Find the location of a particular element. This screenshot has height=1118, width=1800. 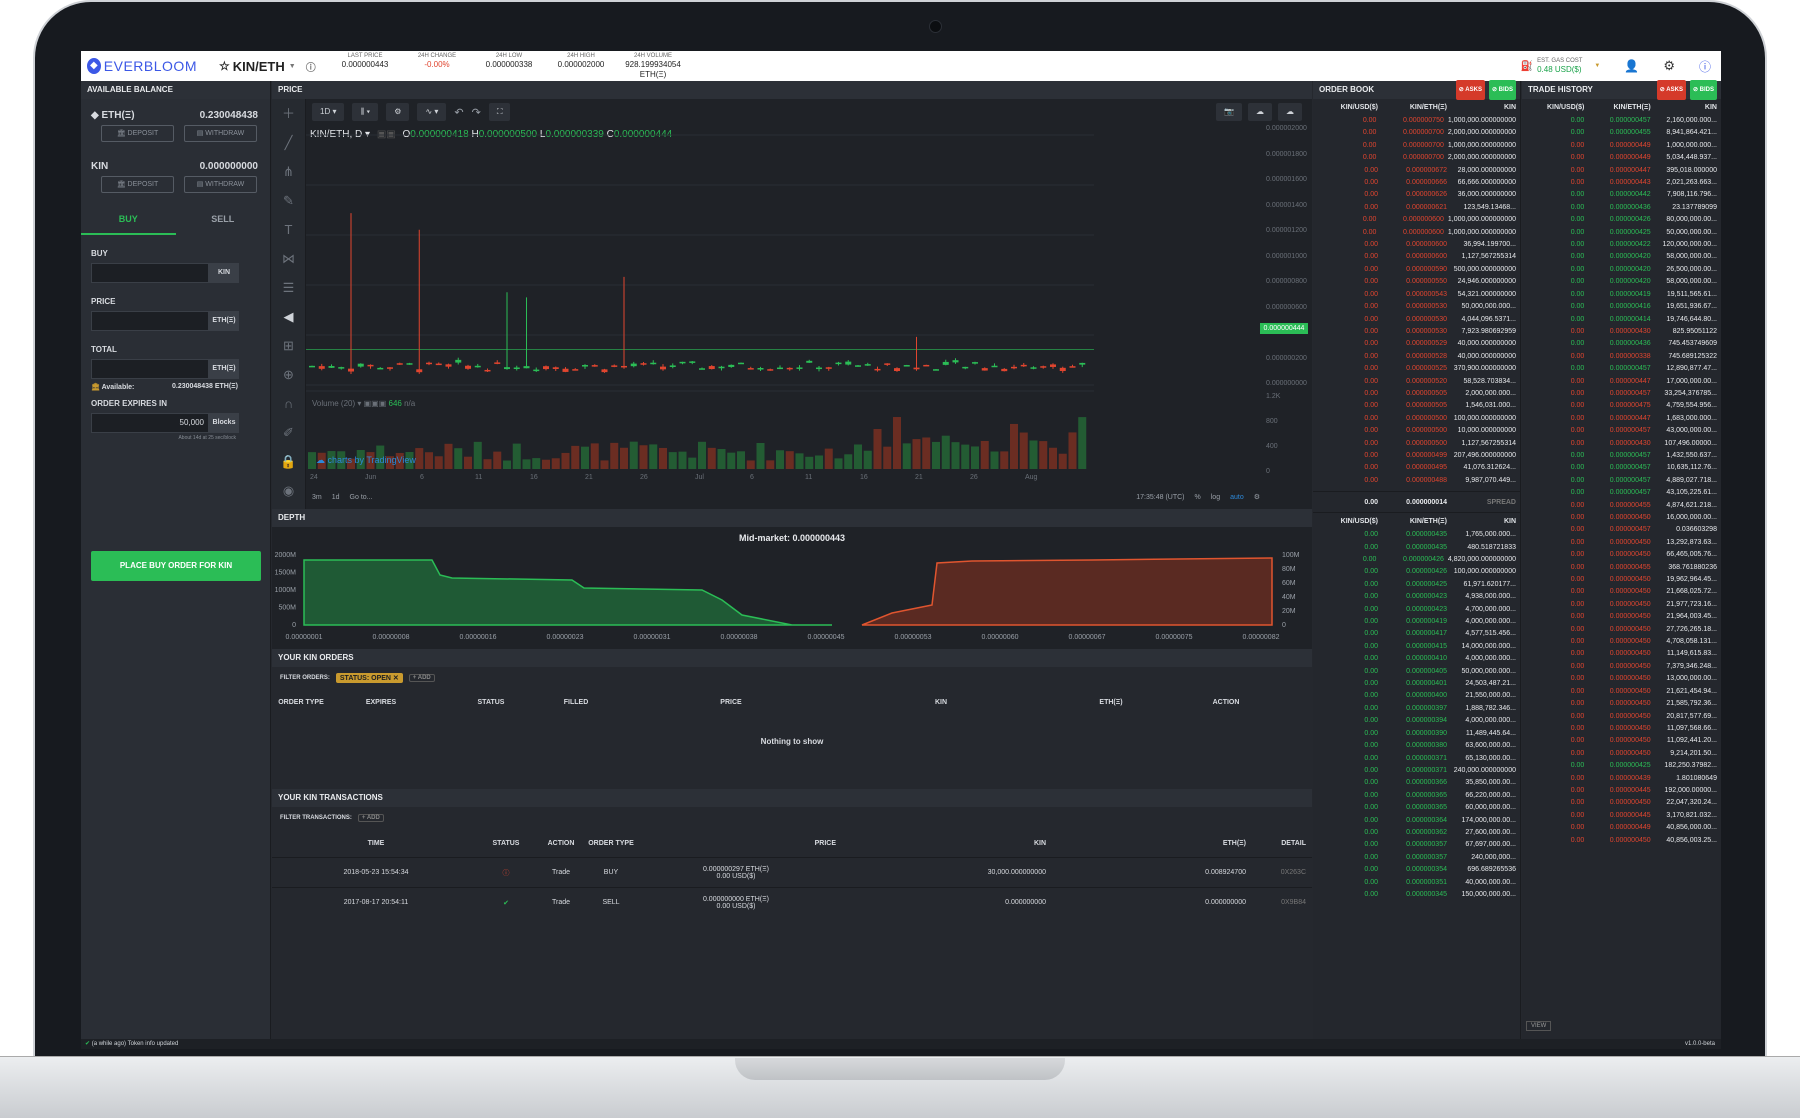

fullscreen-icon: ⛶ is located at coordinates (499, 112).